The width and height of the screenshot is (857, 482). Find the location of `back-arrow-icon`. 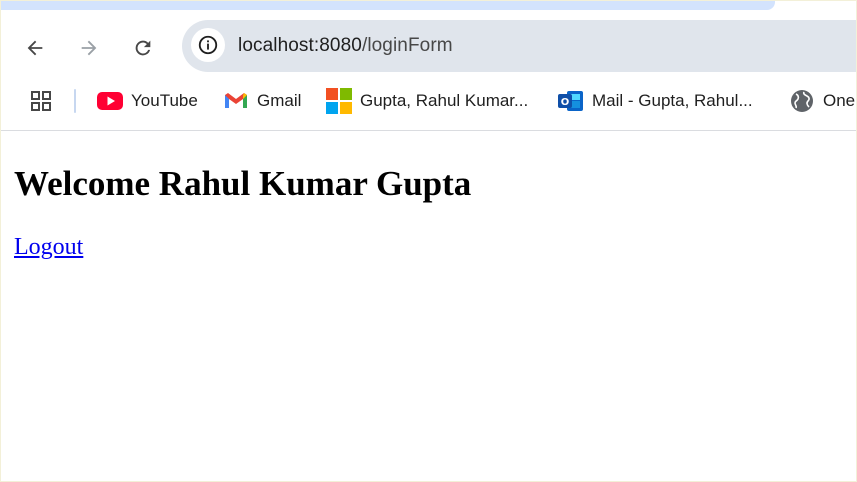

back-arrow-icon is located at coordinates (35, 48).